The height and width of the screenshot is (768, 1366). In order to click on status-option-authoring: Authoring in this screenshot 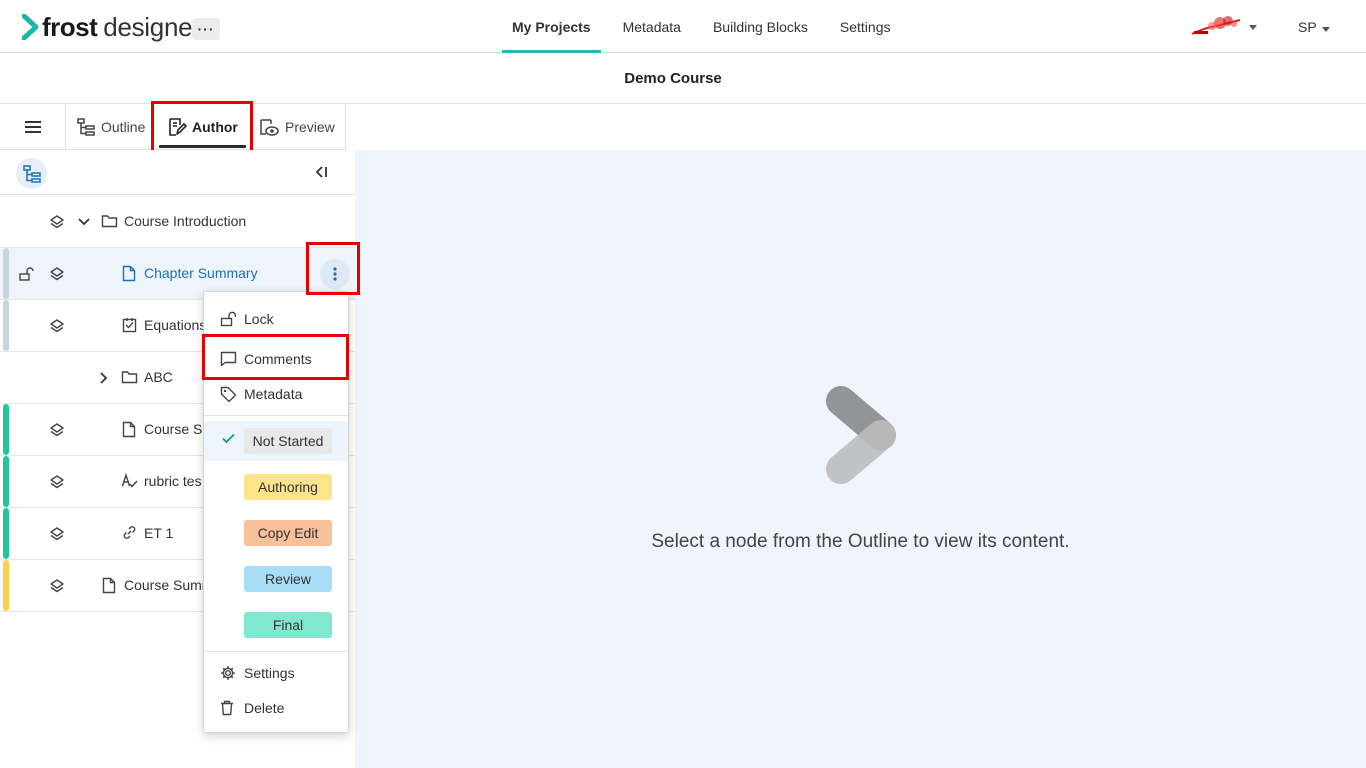, I will do `click(276, 487)`.